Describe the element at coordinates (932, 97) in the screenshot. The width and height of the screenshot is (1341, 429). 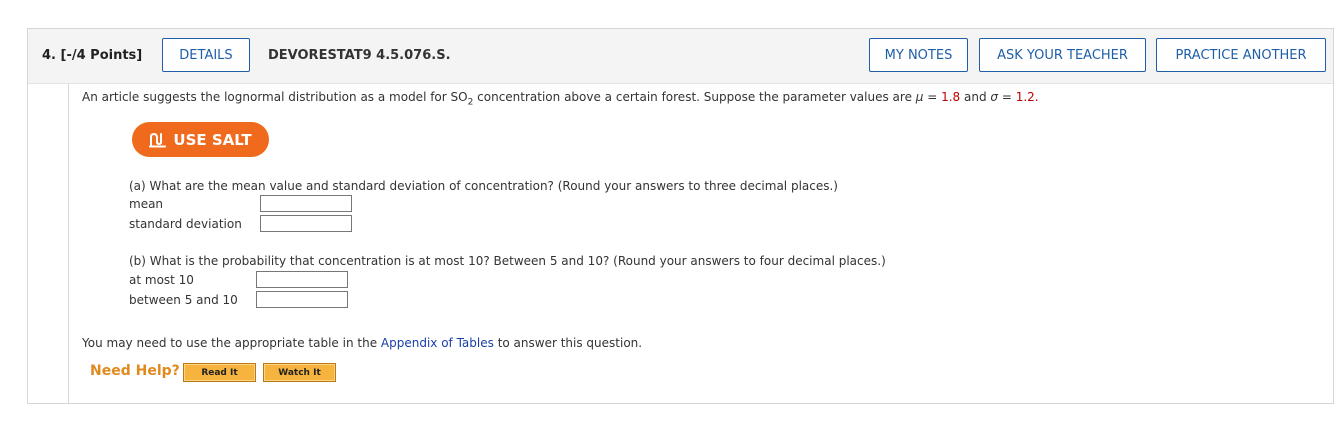
I see `mu-equals: =` at that location.